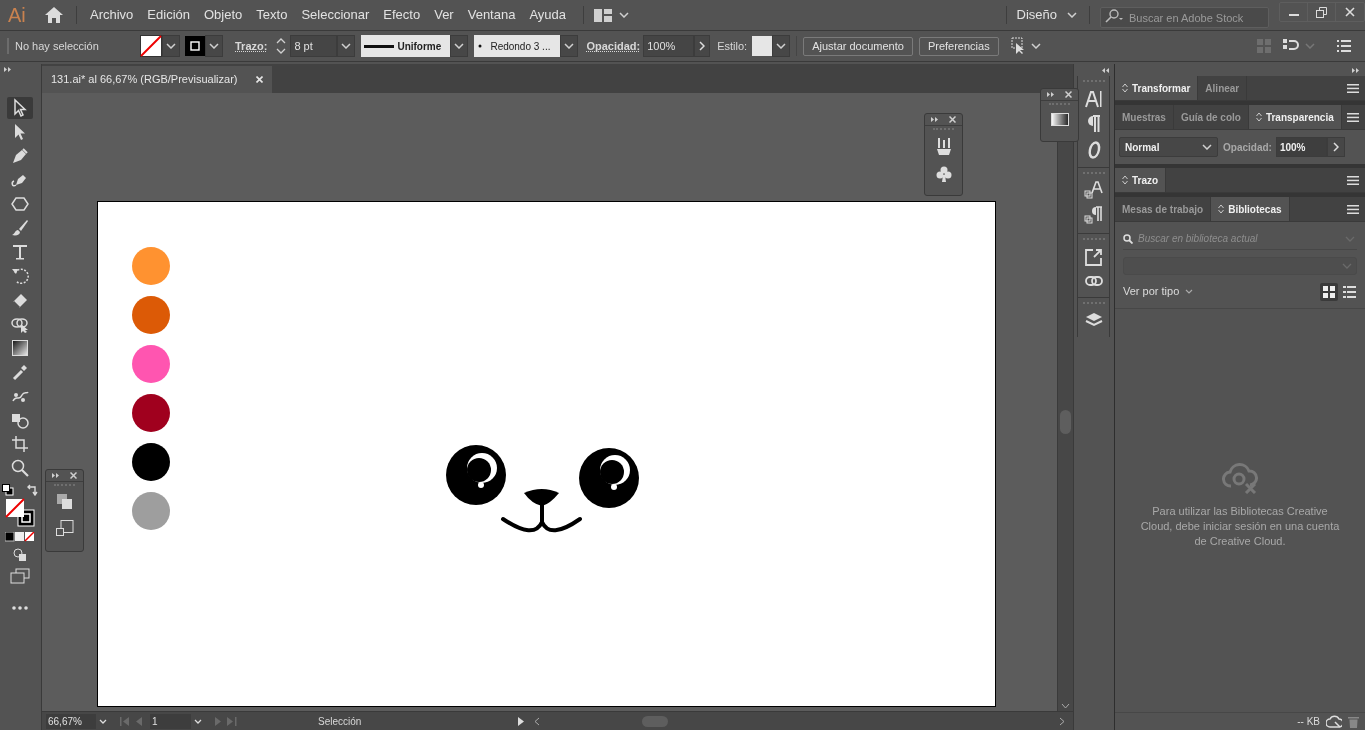  What do you see at coordinates (943, 174) in the screenshot?
I see `club-icon` at bounding box center [943, 174].